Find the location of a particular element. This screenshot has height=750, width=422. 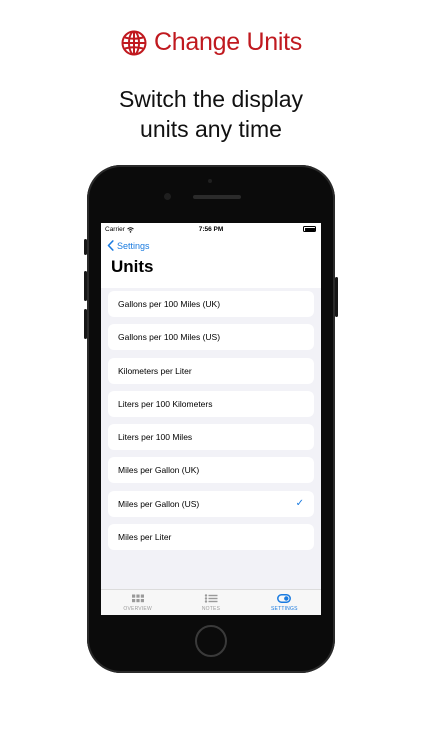

tab-label: OVERVIEW is located at coordinates (137, 609).